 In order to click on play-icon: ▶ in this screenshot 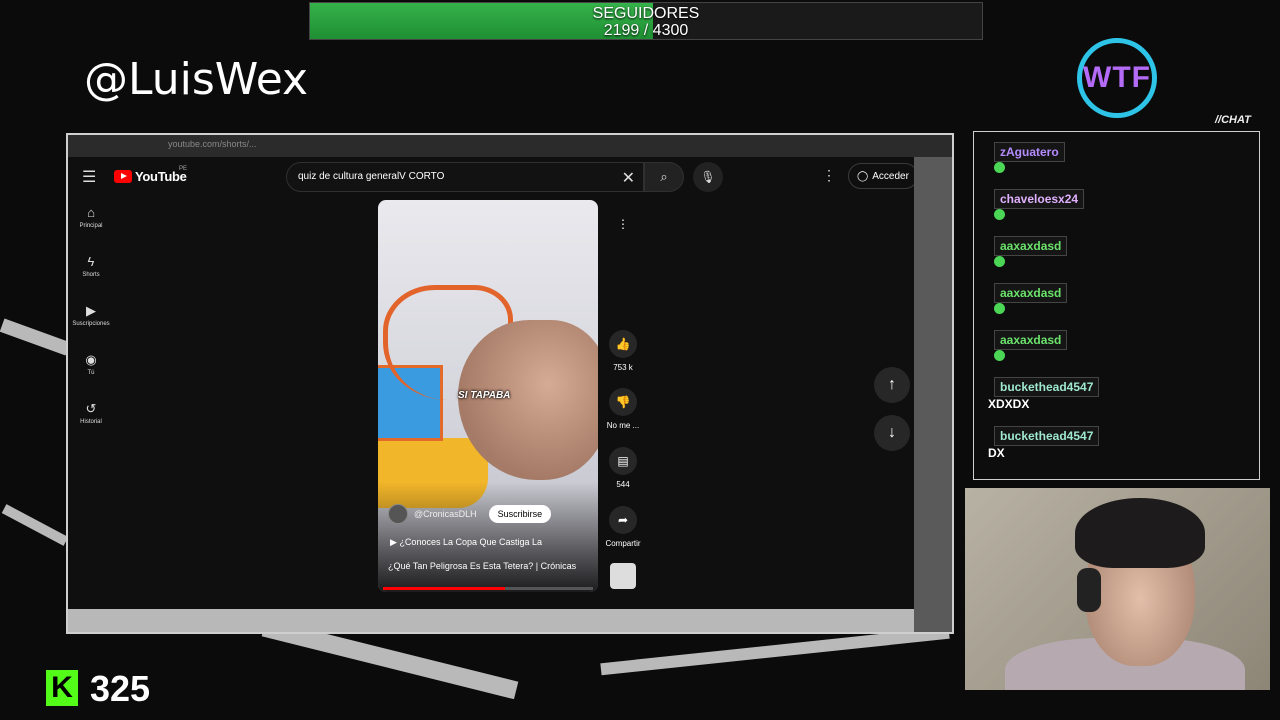, I will do `click(393, 542)`.